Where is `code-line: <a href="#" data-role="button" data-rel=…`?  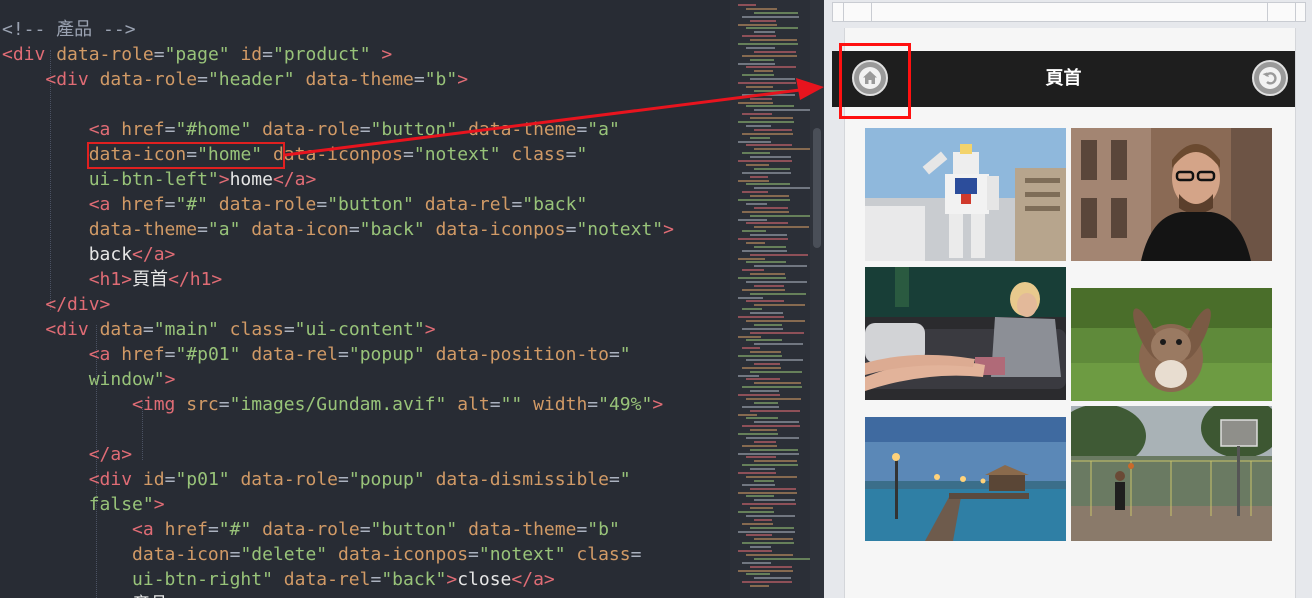
code-line: <a href="#" data-role="button" data-rel=… is located at coordinates (338, 204).